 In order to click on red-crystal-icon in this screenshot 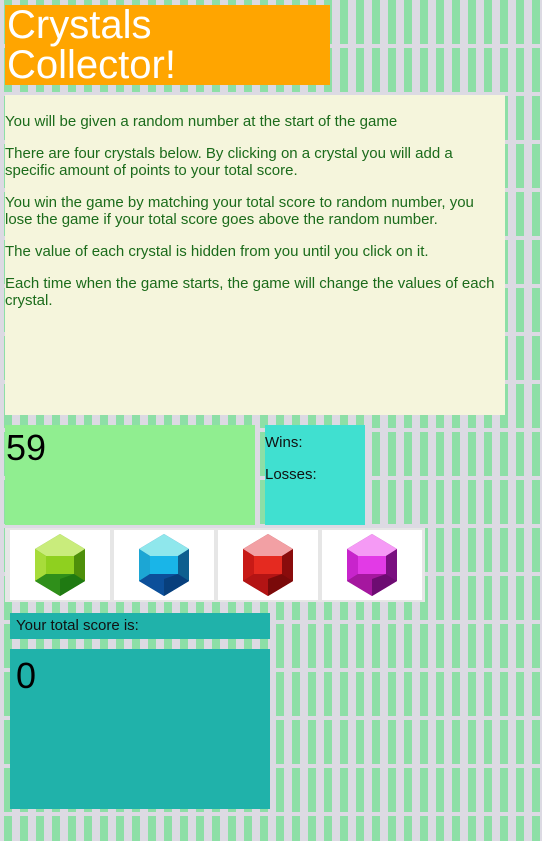, I will do `click(268, 565)`.